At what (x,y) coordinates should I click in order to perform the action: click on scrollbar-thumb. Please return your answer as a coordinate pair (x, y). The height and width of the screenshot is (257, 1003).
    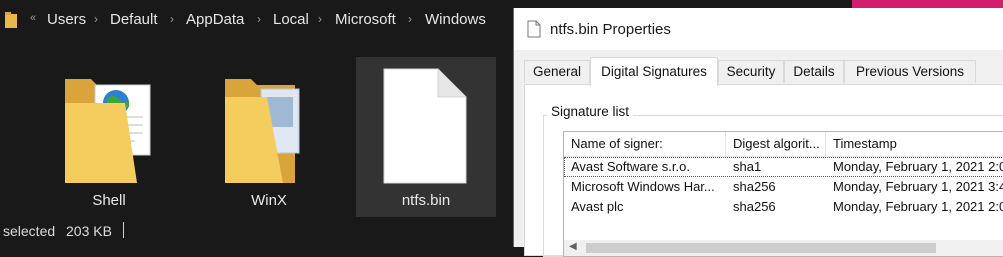
    Looking at the image, I should click on (761, 248).